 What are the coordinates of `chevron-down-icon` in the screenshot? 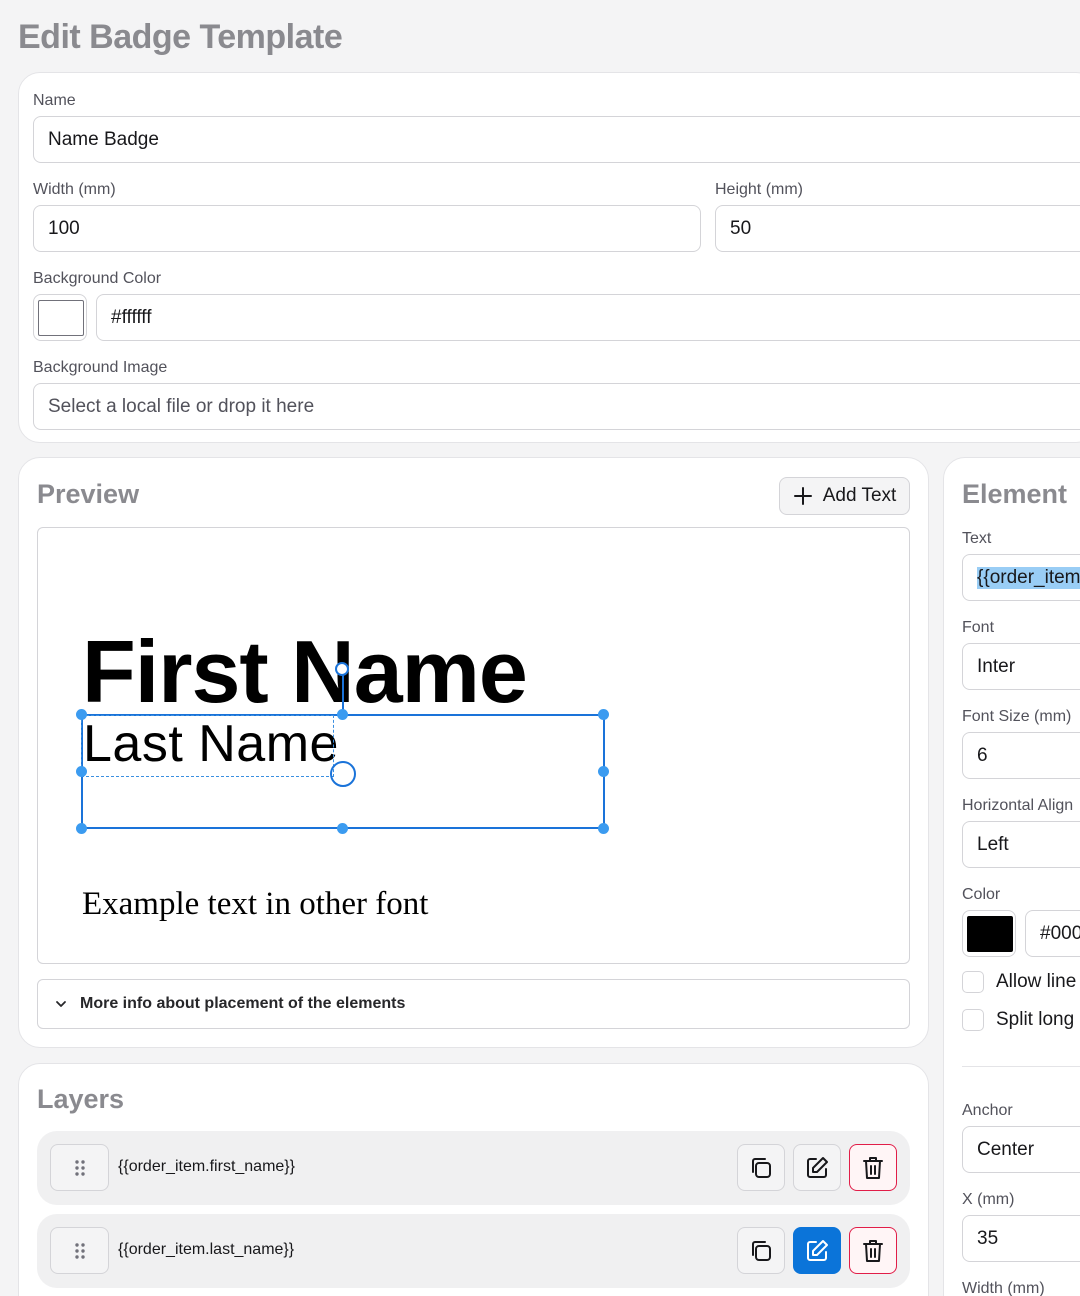 It's located at (61, 1004).